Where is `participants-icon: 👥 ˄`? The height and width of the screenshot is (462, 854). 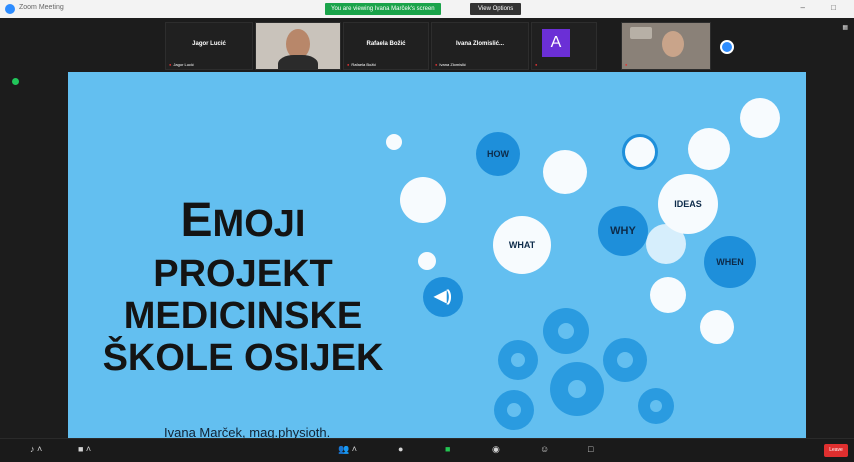 participants-icon: 👥 ˄ is located at coordinates (347, 449).